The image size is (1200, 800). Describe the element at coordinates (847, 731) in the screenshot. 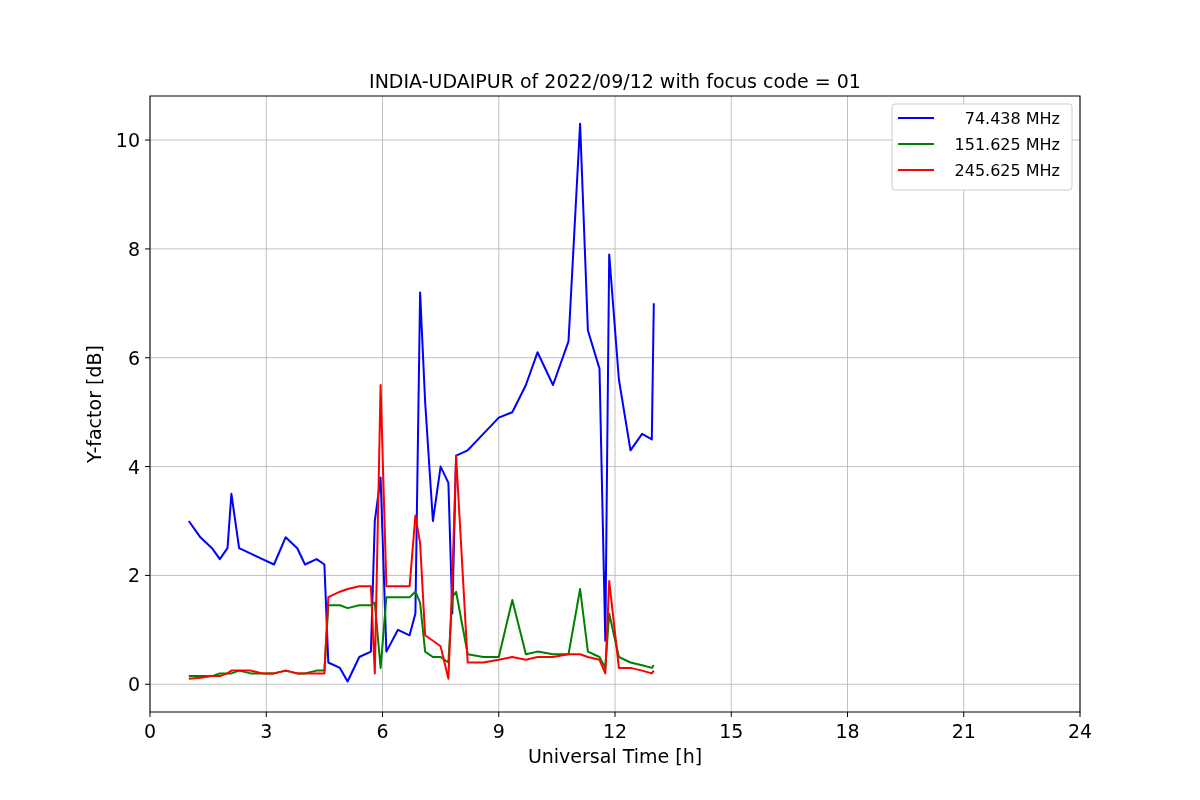

I see `tick-label: 18` at that location.